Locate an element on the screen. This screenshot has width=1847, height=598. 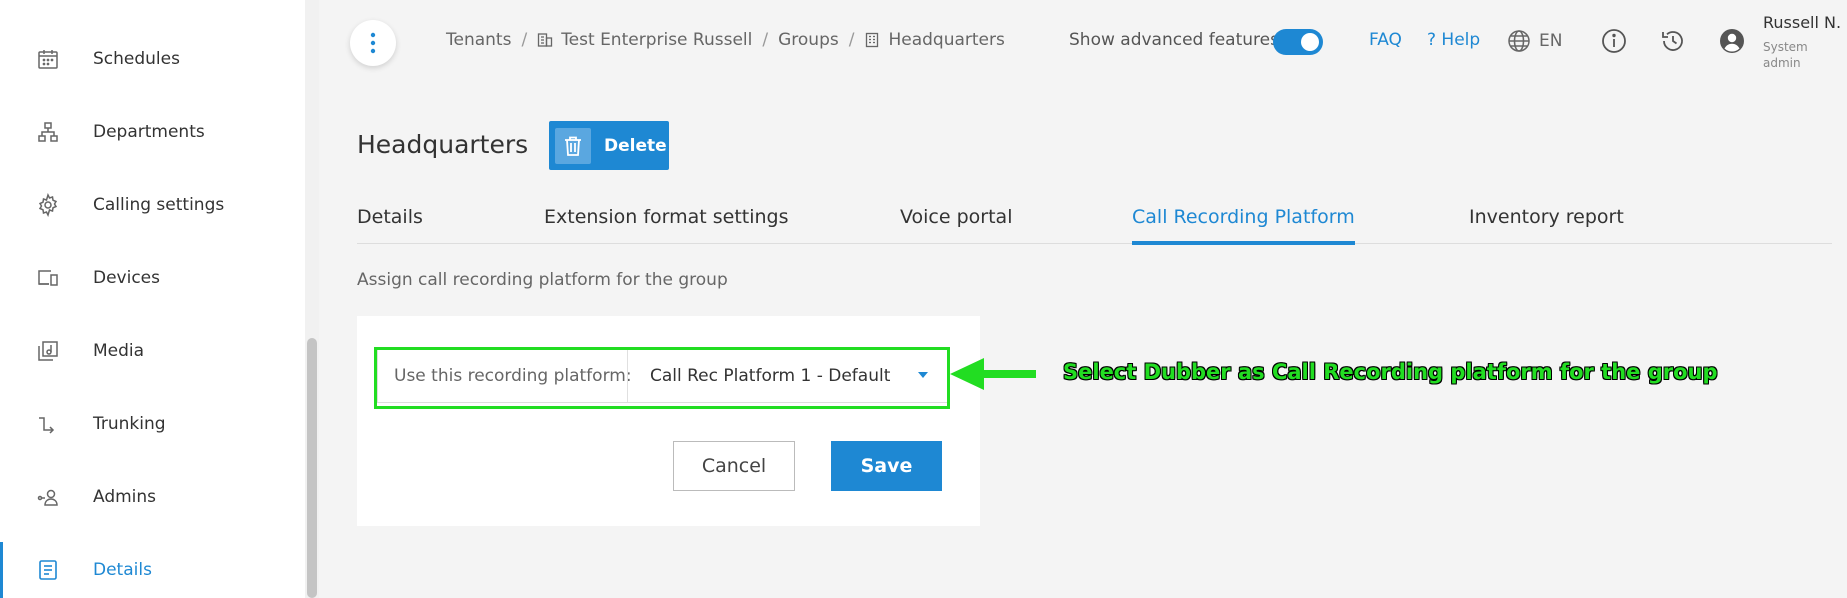
sidebar-item-departments: Departments is located at coordinates (150, 132).